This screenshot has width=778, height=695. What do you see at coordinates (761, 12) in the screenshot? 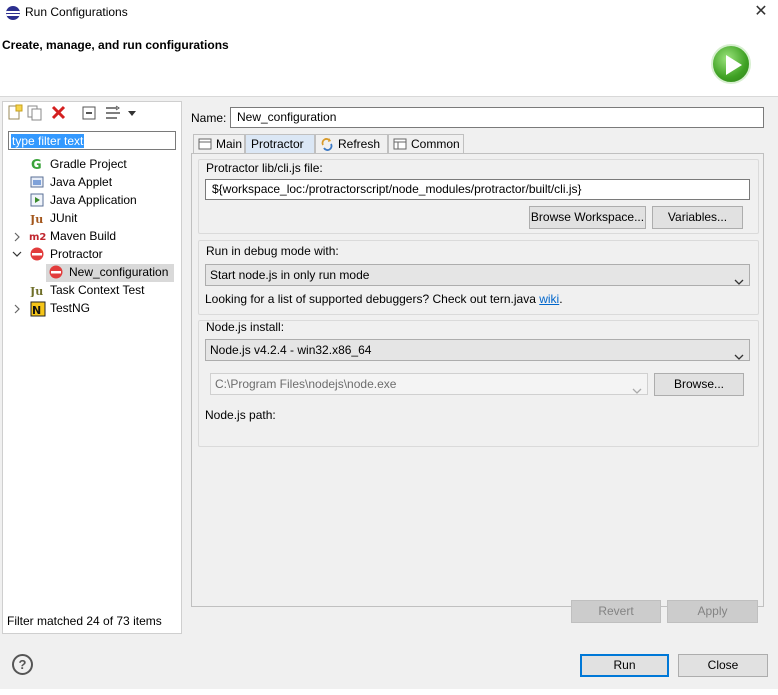
I see `close-window-button: ✕` at bounding box center [761, 12].